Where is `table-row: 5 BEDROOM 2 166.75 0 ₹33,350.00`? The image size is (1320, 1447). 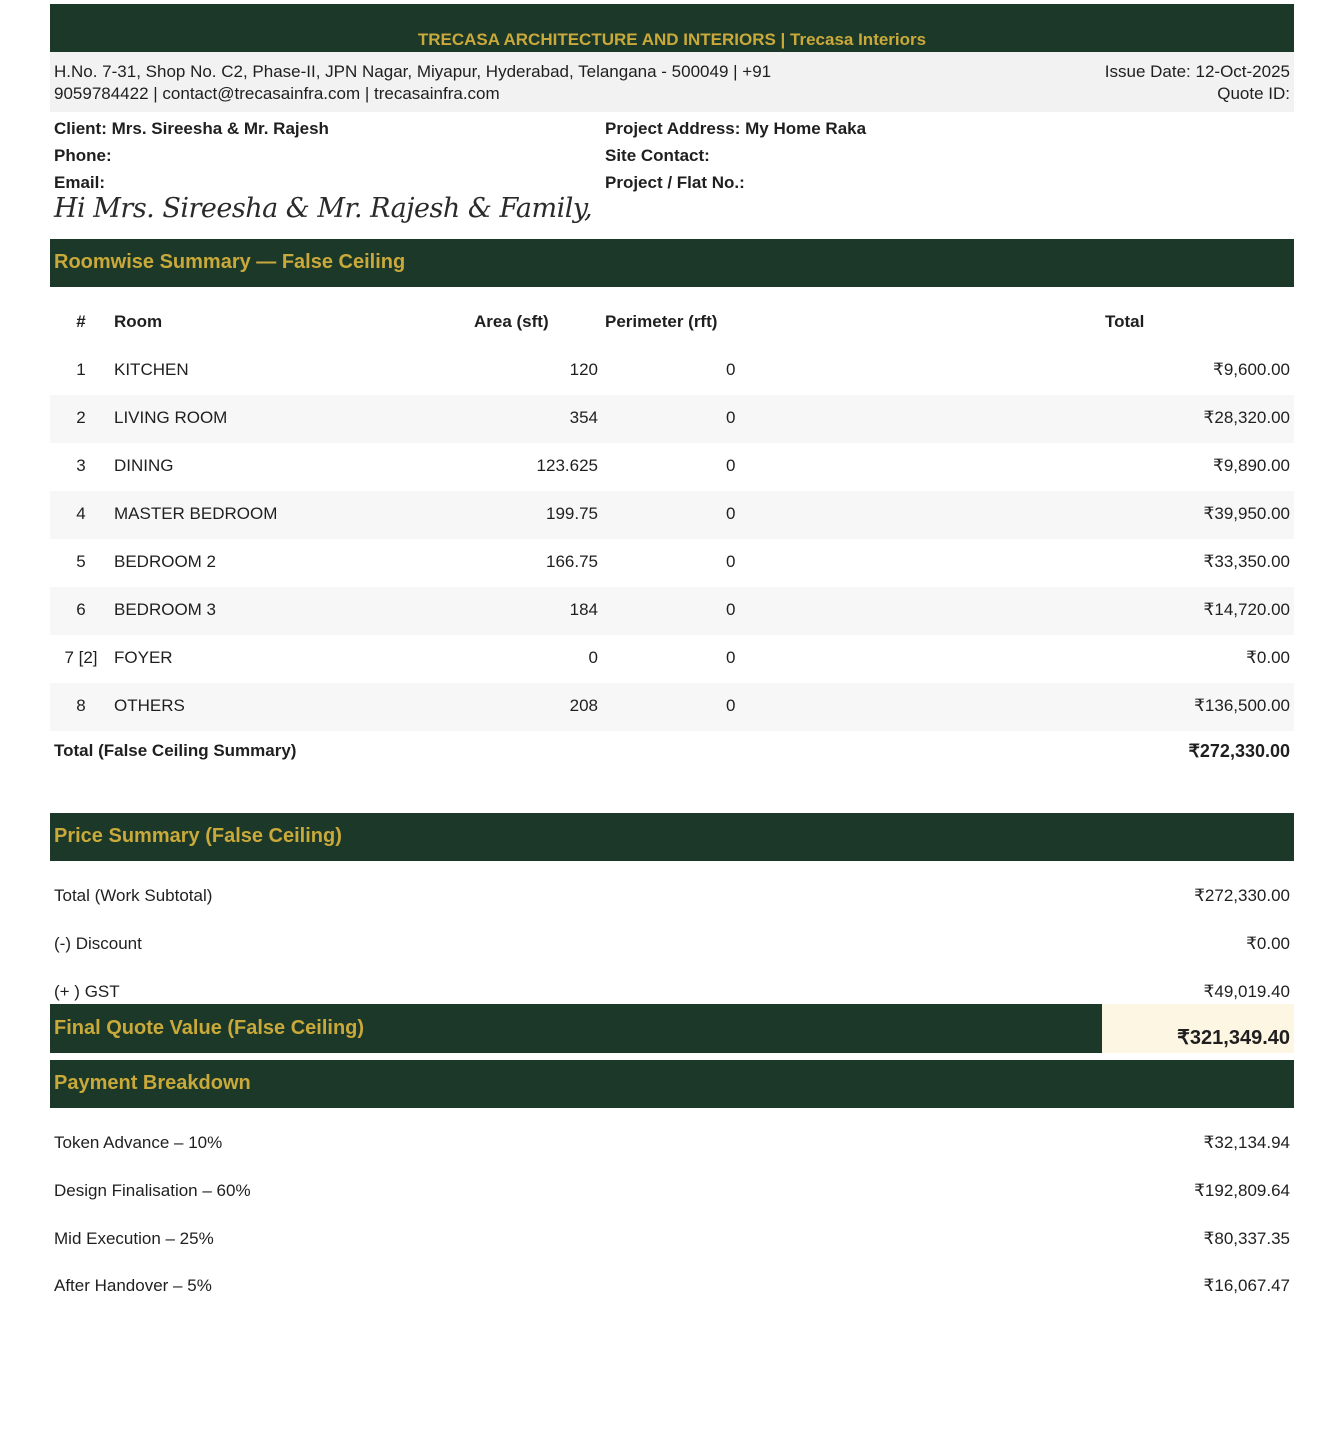 table-row: 5 BEDROOM 2 166.75 0 ₹33,350.00 is located at coordinates (672, 563).